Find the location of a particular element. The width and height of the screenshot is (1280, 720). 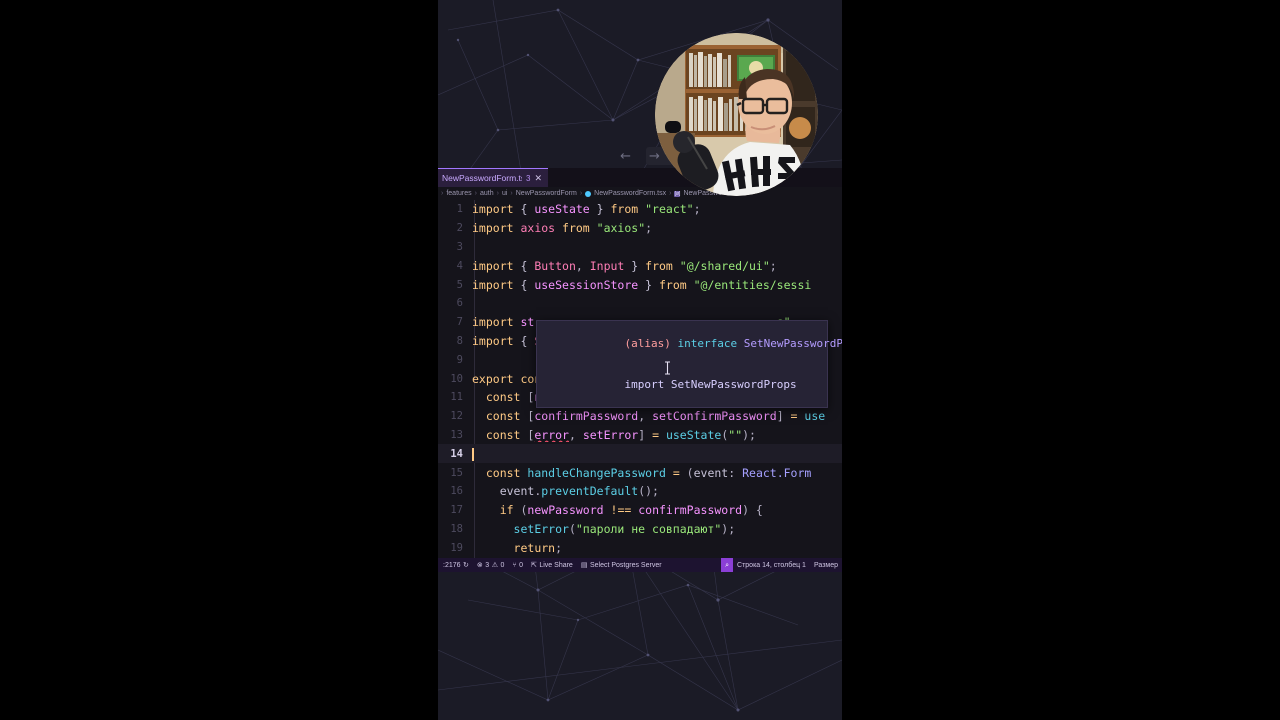

error-count: 3 is located at coordinates (487, 565).